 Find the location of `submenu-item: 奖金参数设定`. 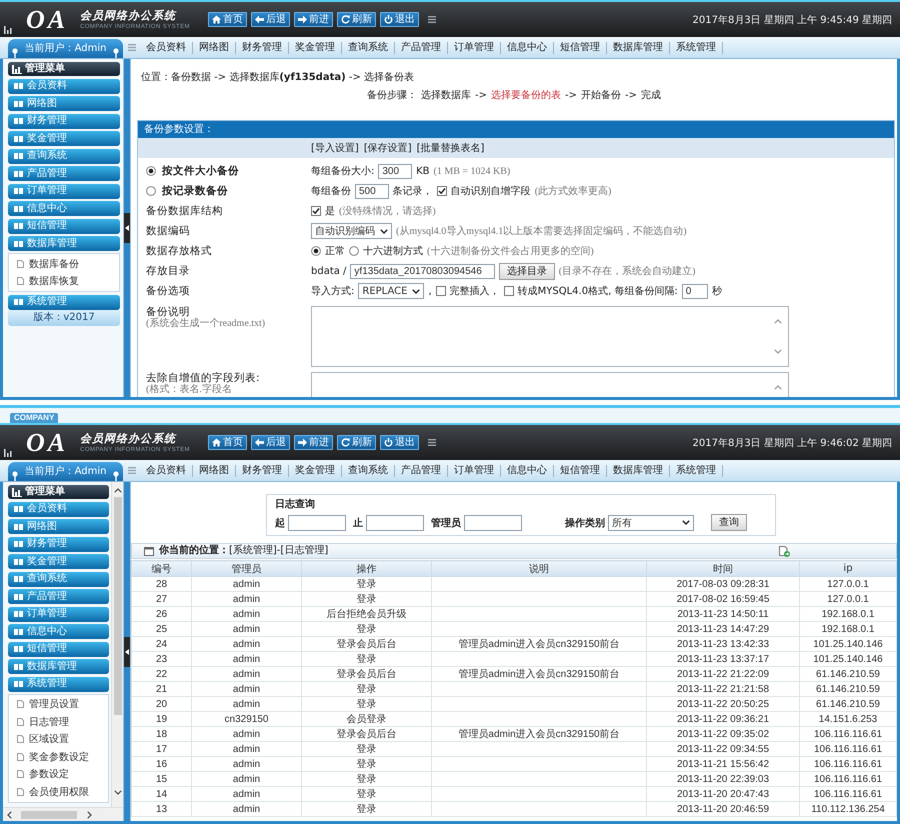

submenu-item: 奖金参数设定 is located at coordinates (58, 757).